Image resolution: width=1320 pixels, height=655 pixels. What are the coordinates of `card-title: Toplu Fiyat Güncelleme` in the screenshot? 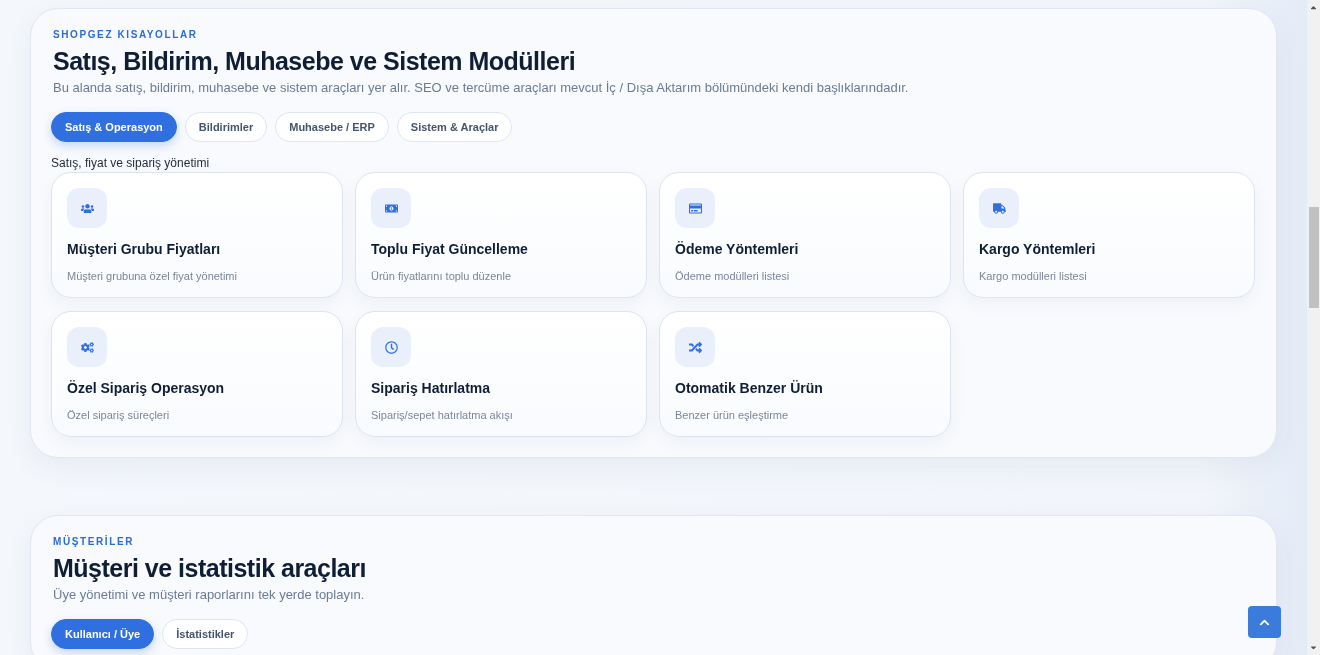 It's located at (449, 249).